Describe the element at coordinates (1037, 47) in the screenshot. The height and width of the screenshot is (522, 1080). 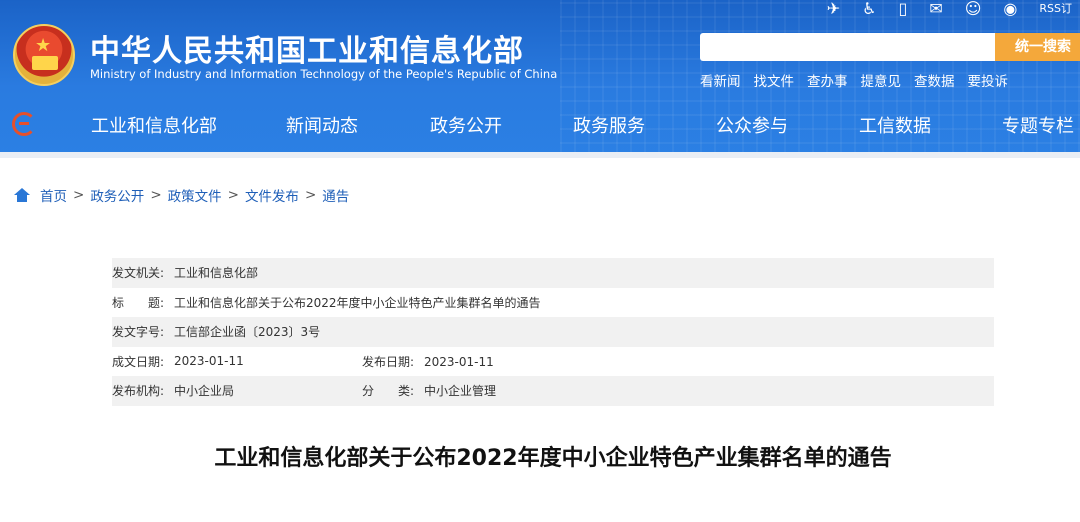
I see `search-button: 统一搜索` at that location.